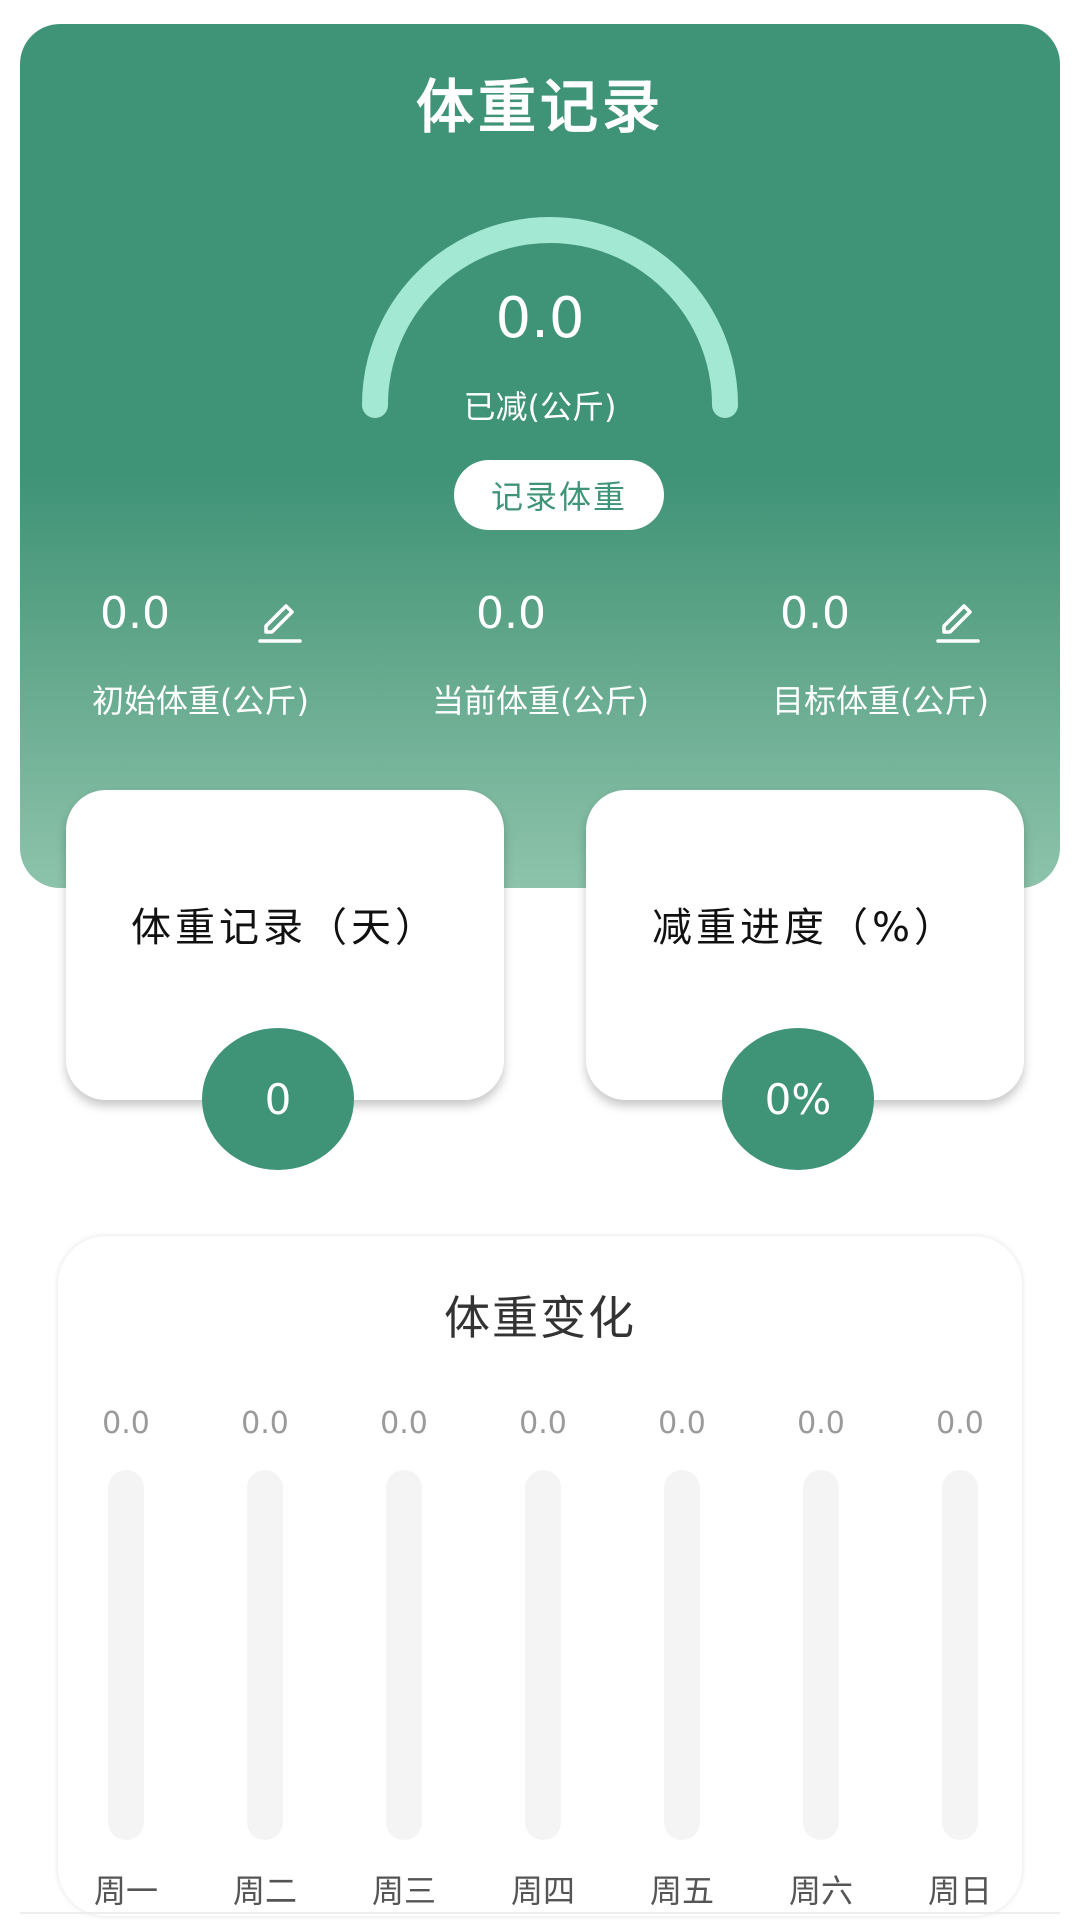  What do you see at coordinates (959, 1891) in the screenshot?
I see `bar-day-label: 周日` at bounding box center [959, 1891].